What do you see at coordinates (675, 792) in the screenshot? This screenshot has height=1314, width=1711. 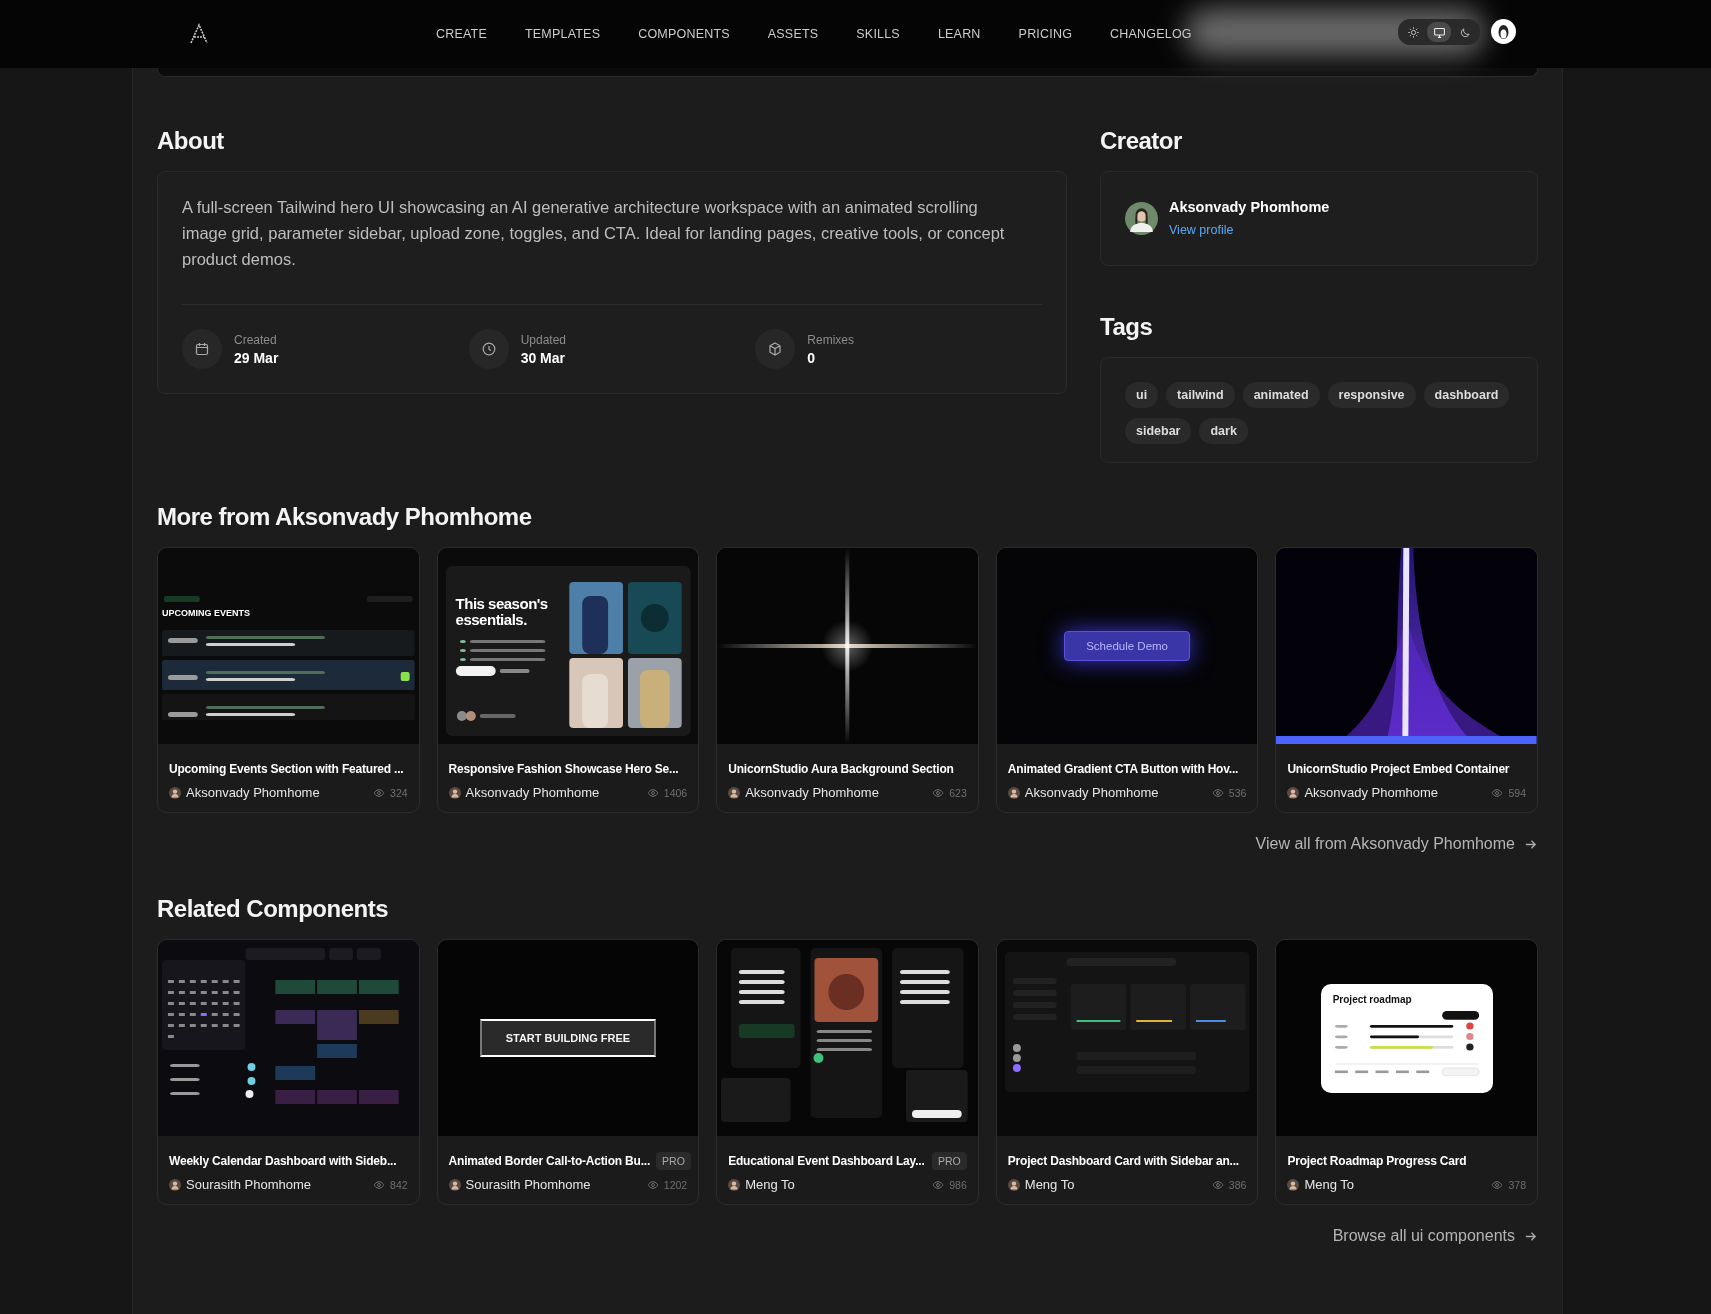 I see `view-count: 1406` at bounding box center [675, 792].